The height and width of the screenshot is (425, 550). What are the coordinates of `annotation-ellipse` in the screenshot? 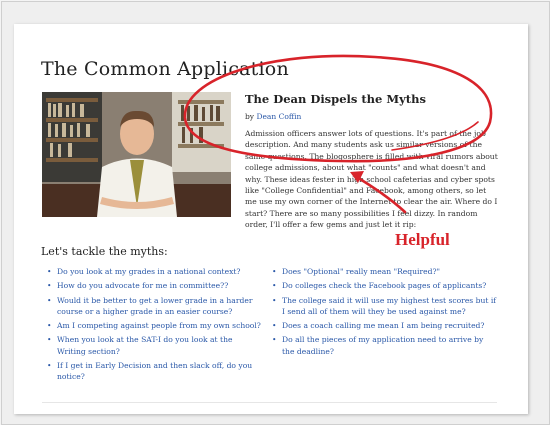 It's located at (338, 108).